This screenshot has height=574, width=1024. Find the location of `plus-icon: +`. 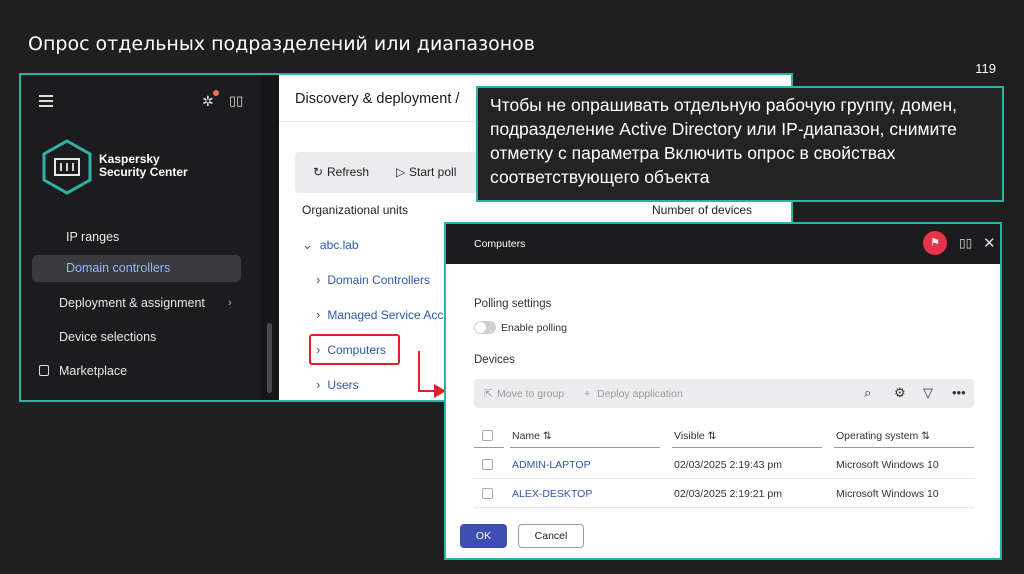

plus-icon: + is located at coordinates (587, 394).